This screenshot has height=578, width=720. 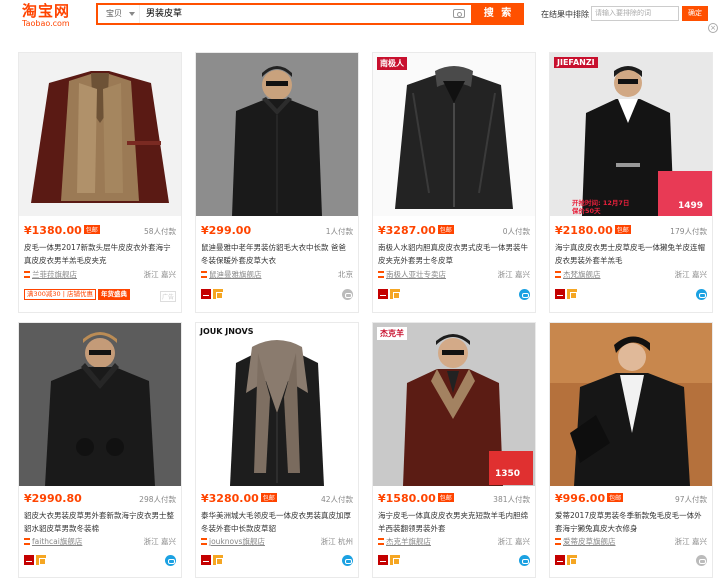 What do you see at coordinates (631, 542) in the screenshot?
I see `shop-row: 爱蒂皮草旗舰店 浙江 嘉兴` at bounding box center [631, 542].